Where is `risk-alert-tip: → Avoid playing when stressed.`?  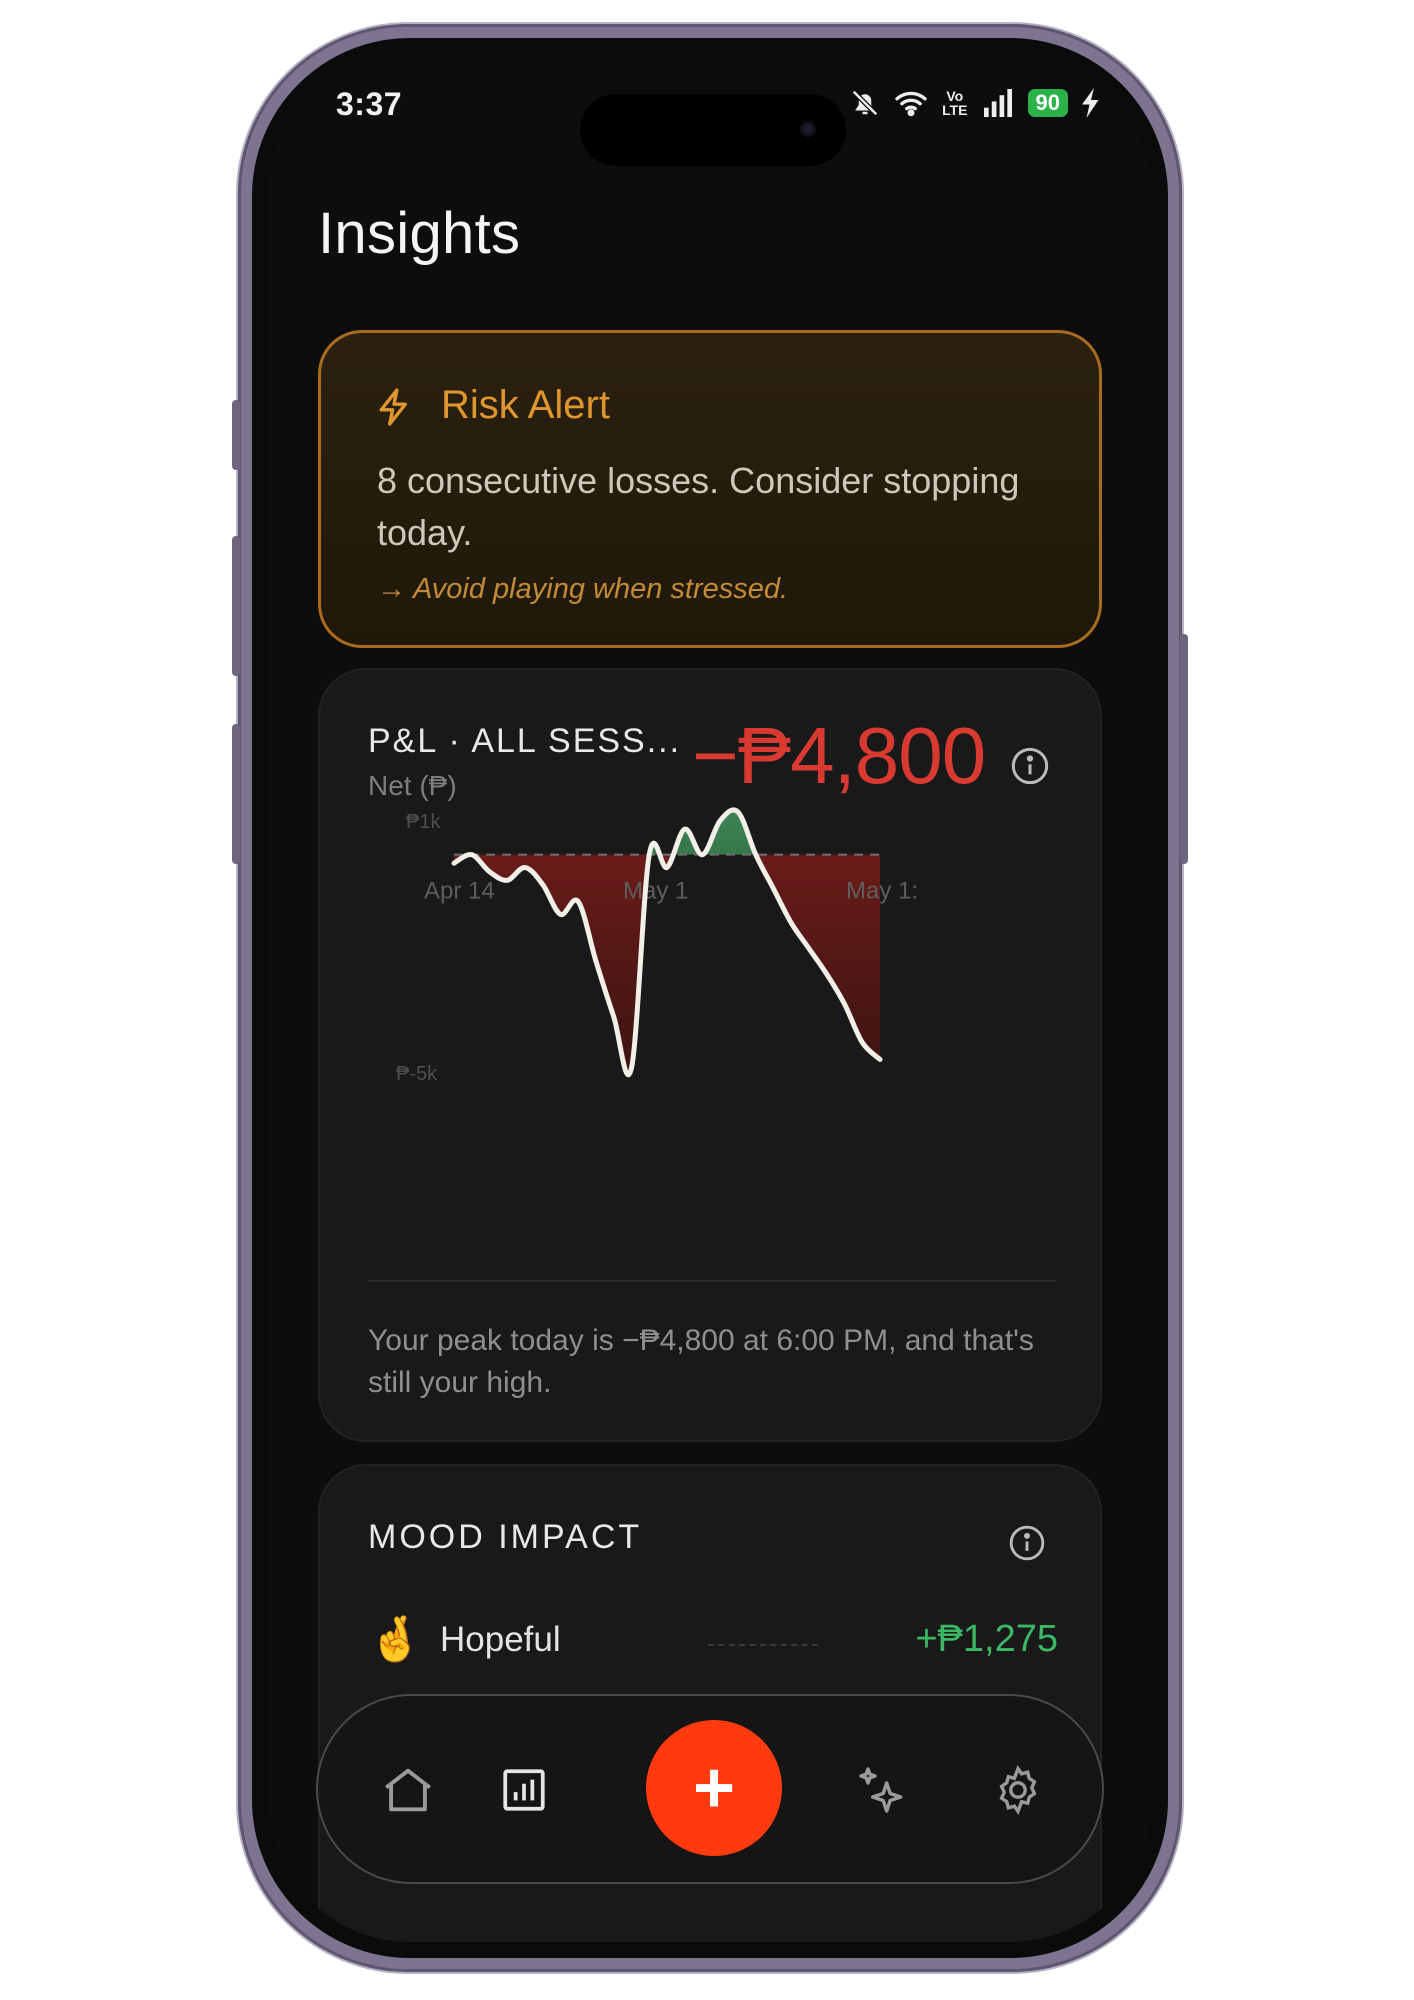
risk-alert-tip: → Avoid playing when stressed. is located at coordinates (583, 589).